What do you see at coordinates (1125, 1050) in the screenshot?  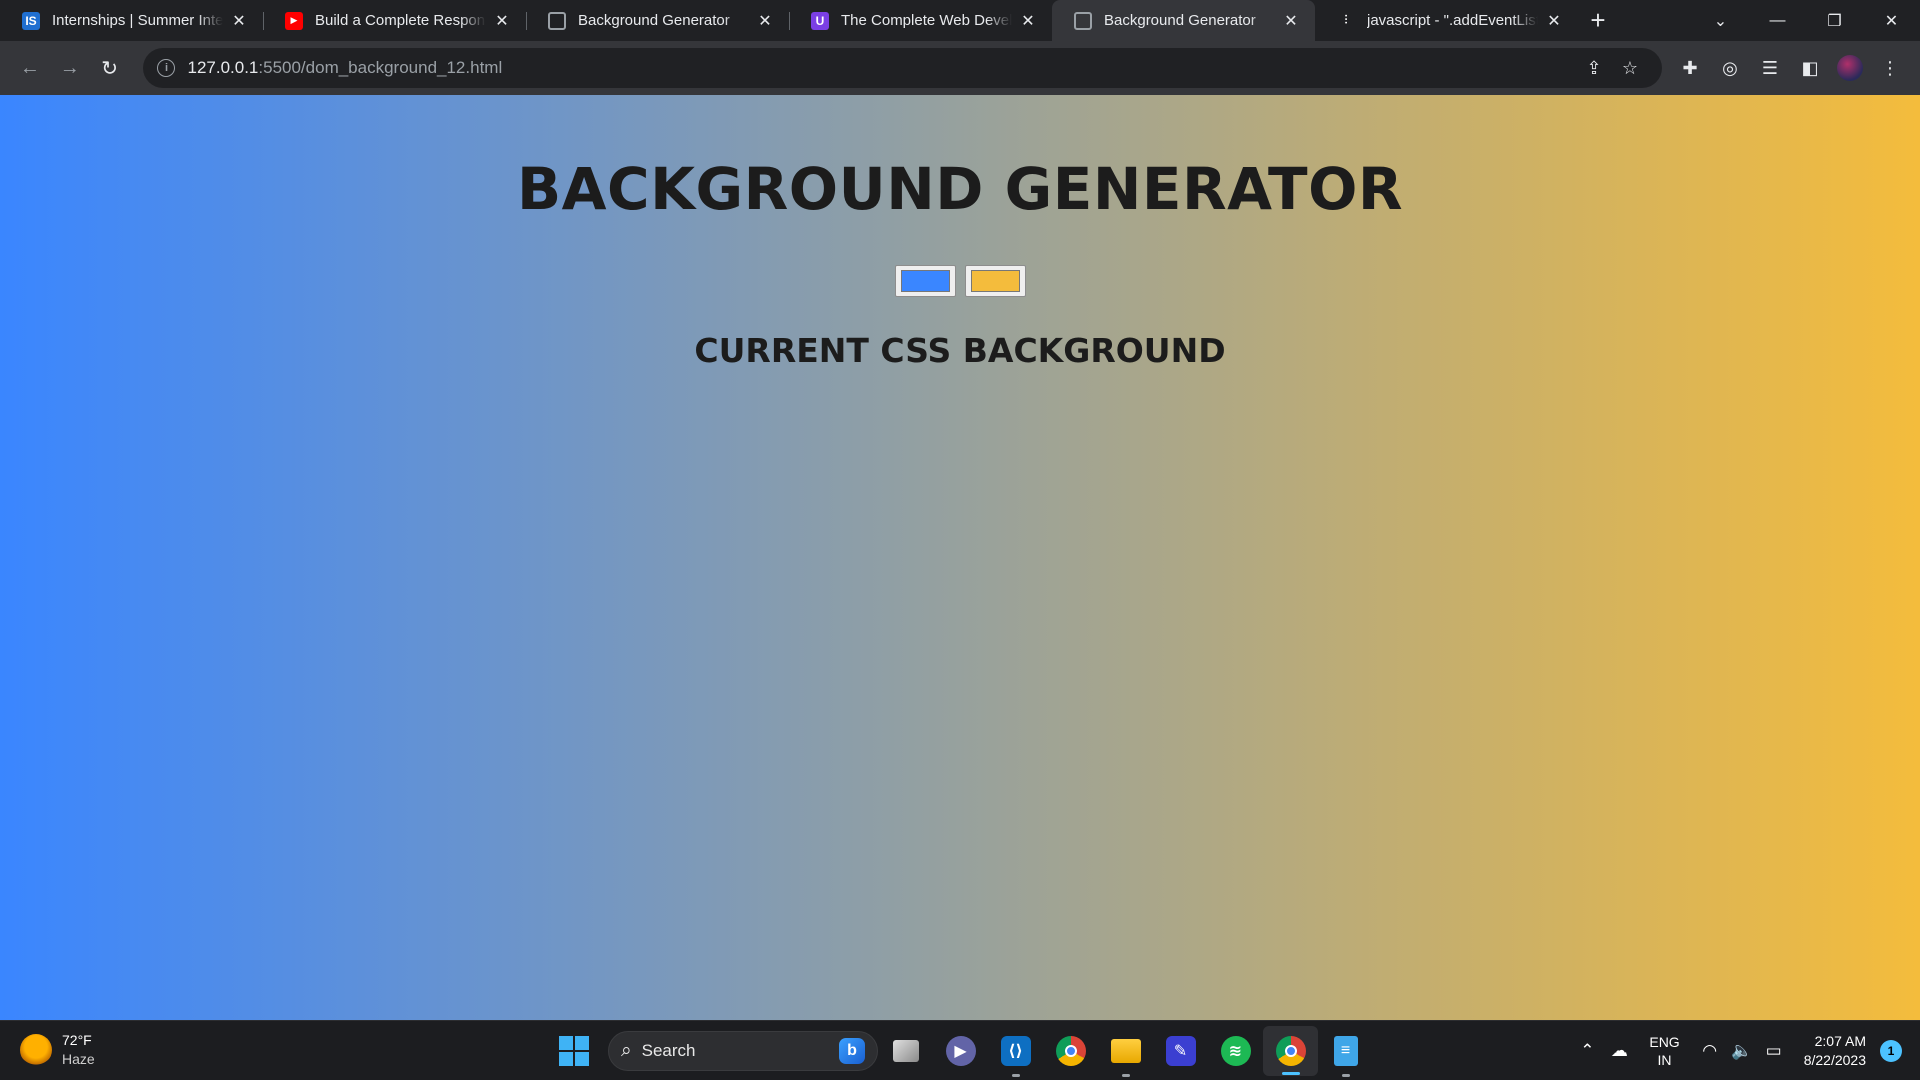 I see `file-explorer-icon` at bounding box center [1125, 1050].